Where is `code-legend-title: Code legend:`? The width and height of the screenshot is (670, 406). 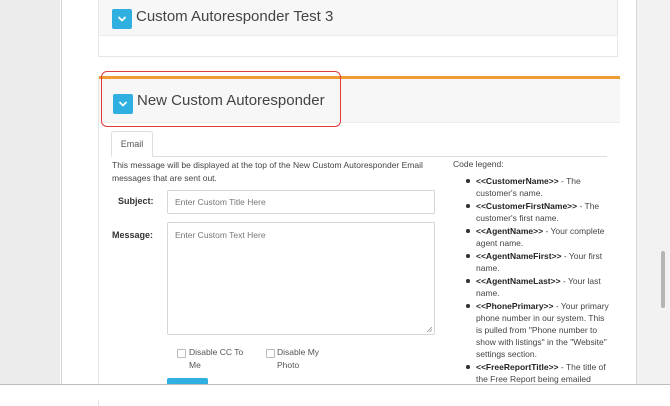
code-legend-title: Code legend: is located at coordinates (478, 164).